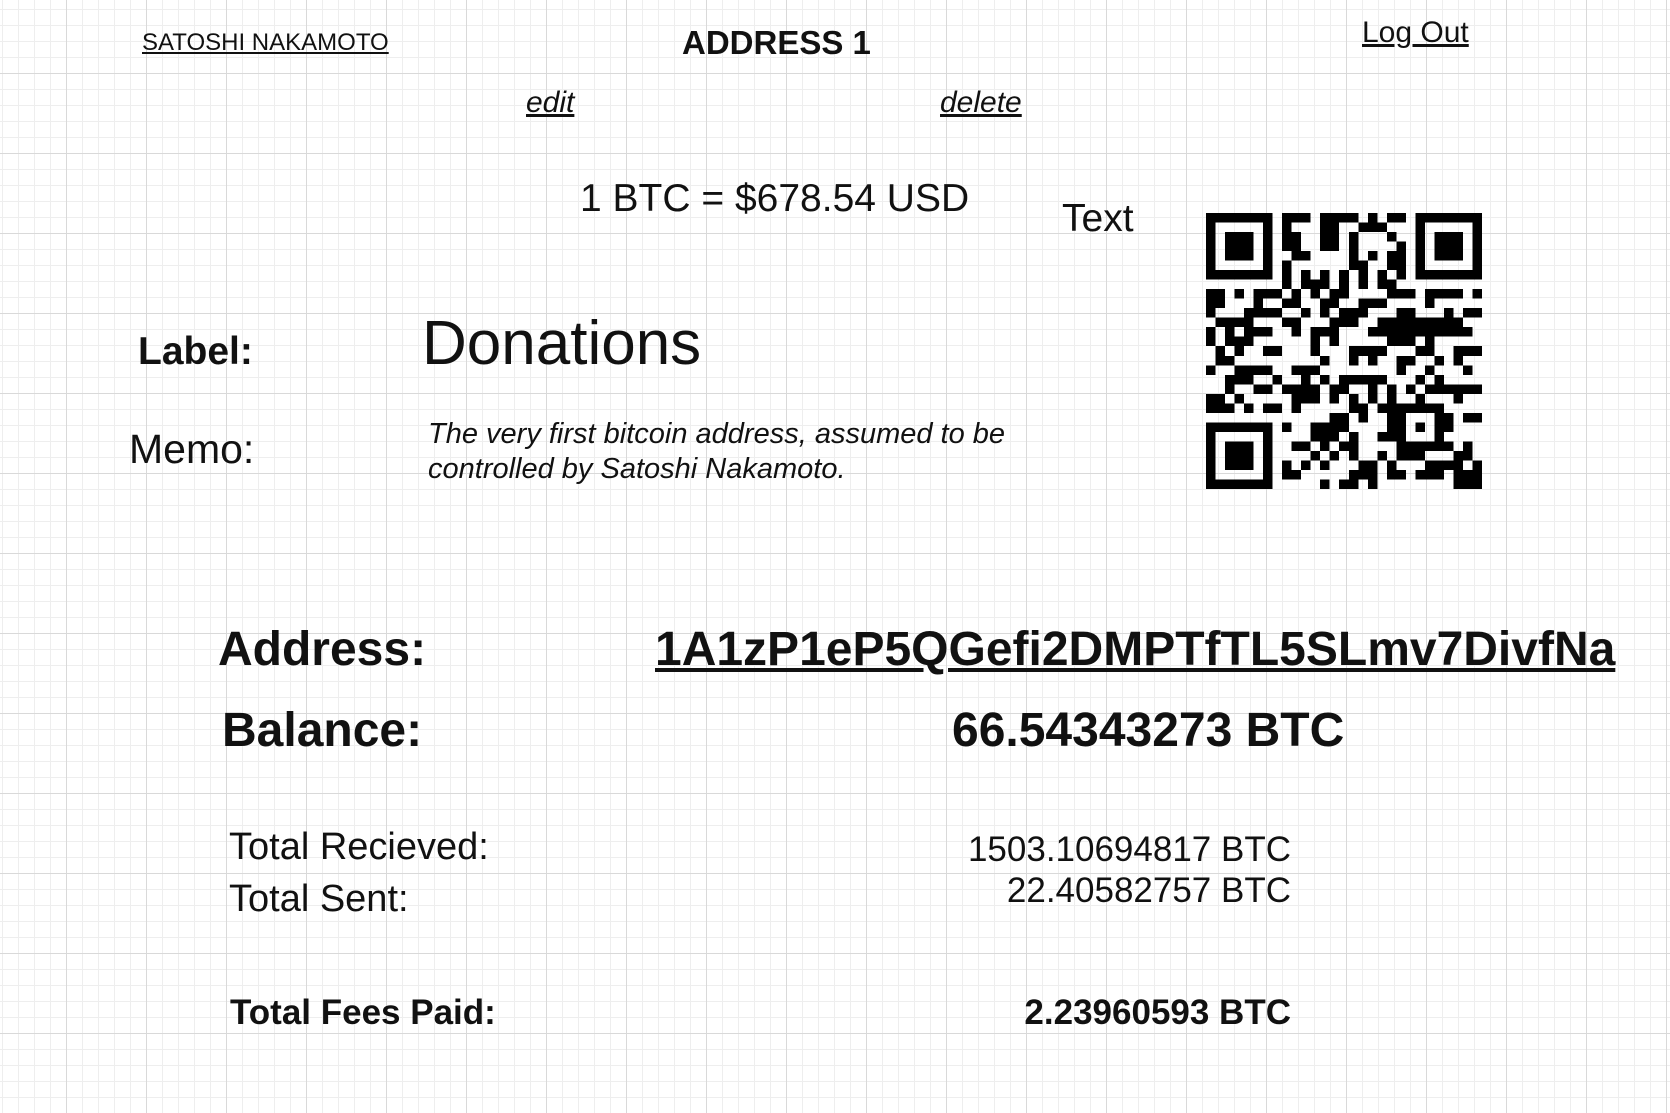  I want to click on delete-link: delete, so click(981, 103).